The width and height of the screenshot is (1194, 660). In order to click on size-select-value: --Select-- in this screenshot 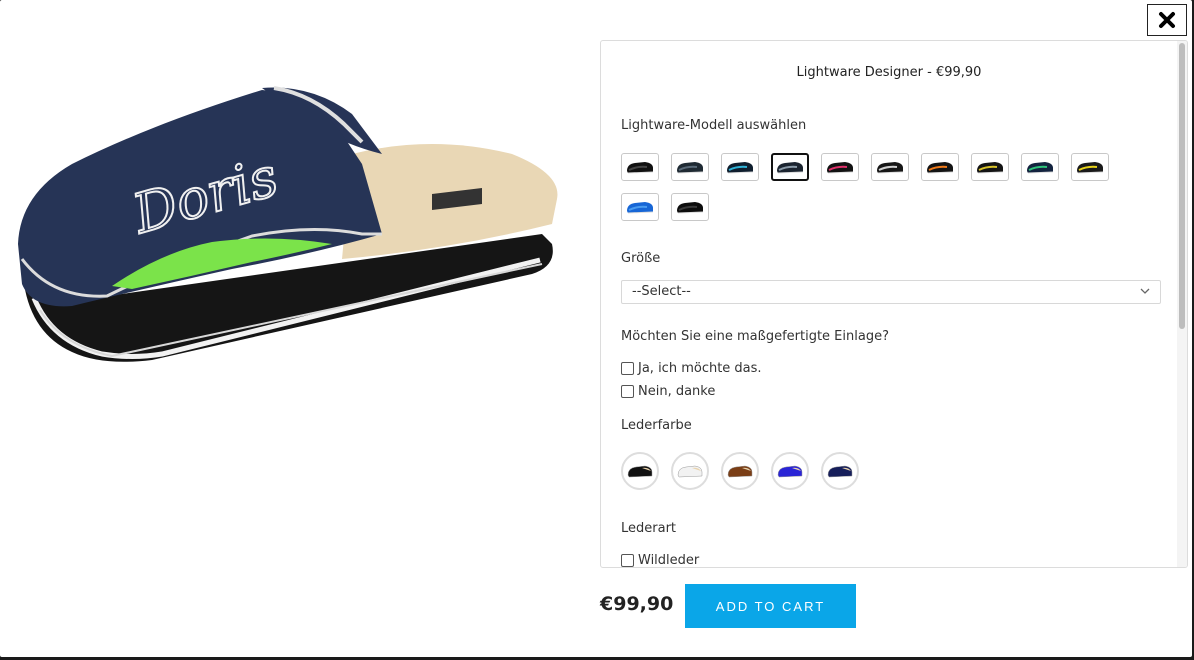, I will do `click(661, 291)`.